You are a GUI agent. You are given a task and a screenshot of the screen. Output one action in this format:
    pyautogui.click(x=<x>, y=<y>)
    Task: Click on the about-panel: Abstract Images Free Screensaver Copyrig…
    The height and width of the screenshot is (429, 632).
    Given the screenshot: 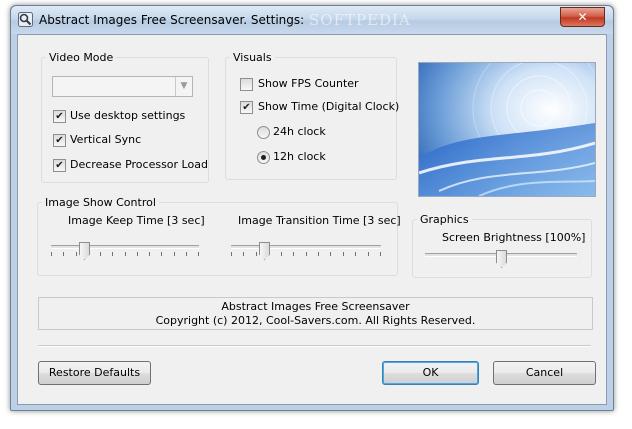 What is the action you would take?
    pyautogui.click(x=315, y=313)
    